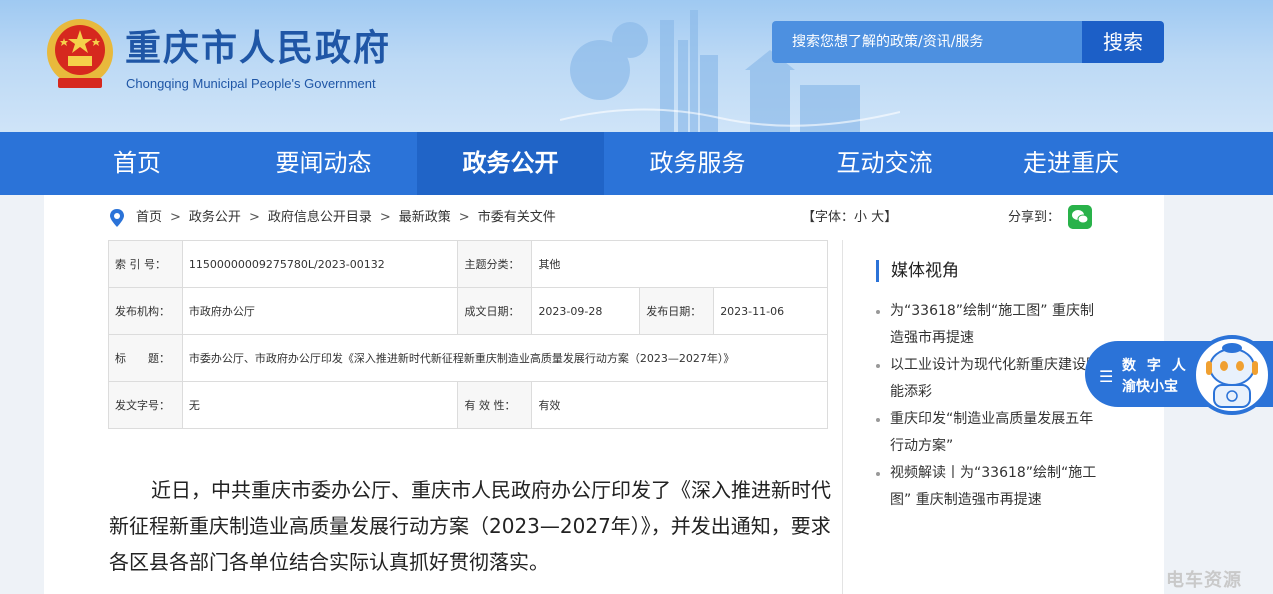  I want to click on nav-item-home: 首页, so click(137, 163).